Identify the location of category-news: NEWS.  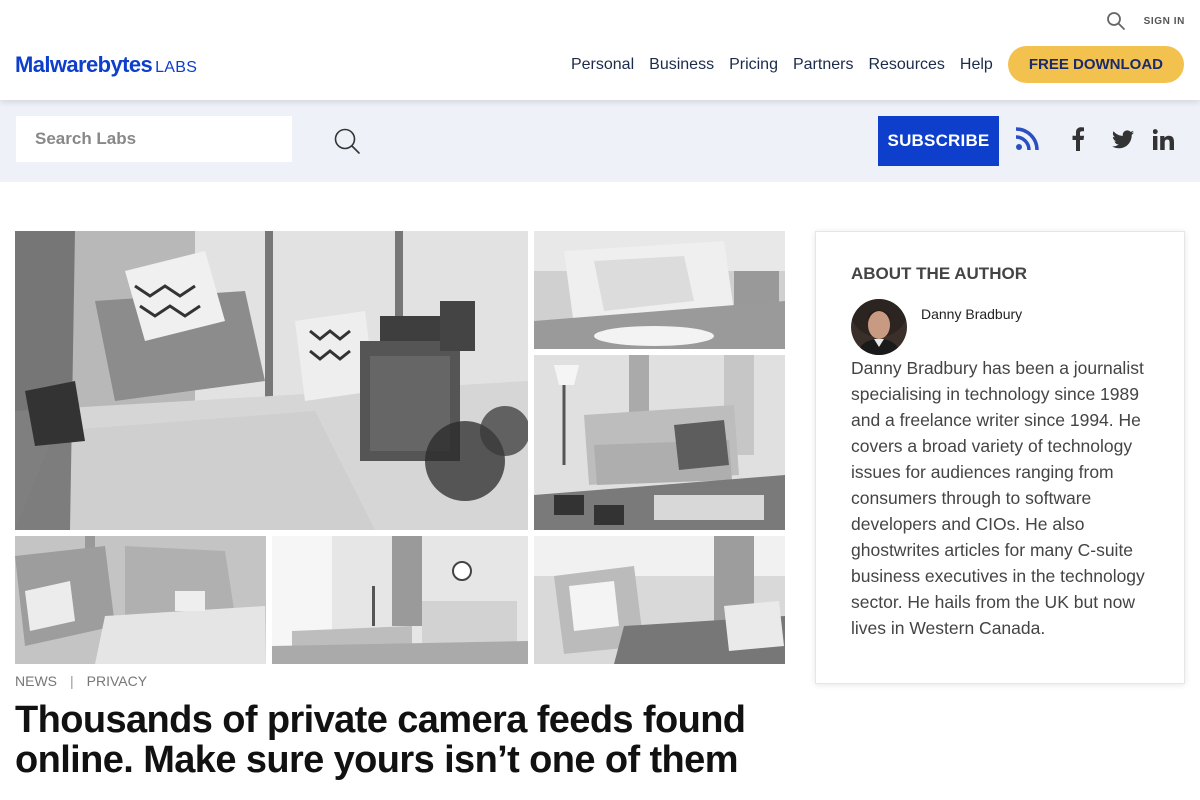
(36, 681).